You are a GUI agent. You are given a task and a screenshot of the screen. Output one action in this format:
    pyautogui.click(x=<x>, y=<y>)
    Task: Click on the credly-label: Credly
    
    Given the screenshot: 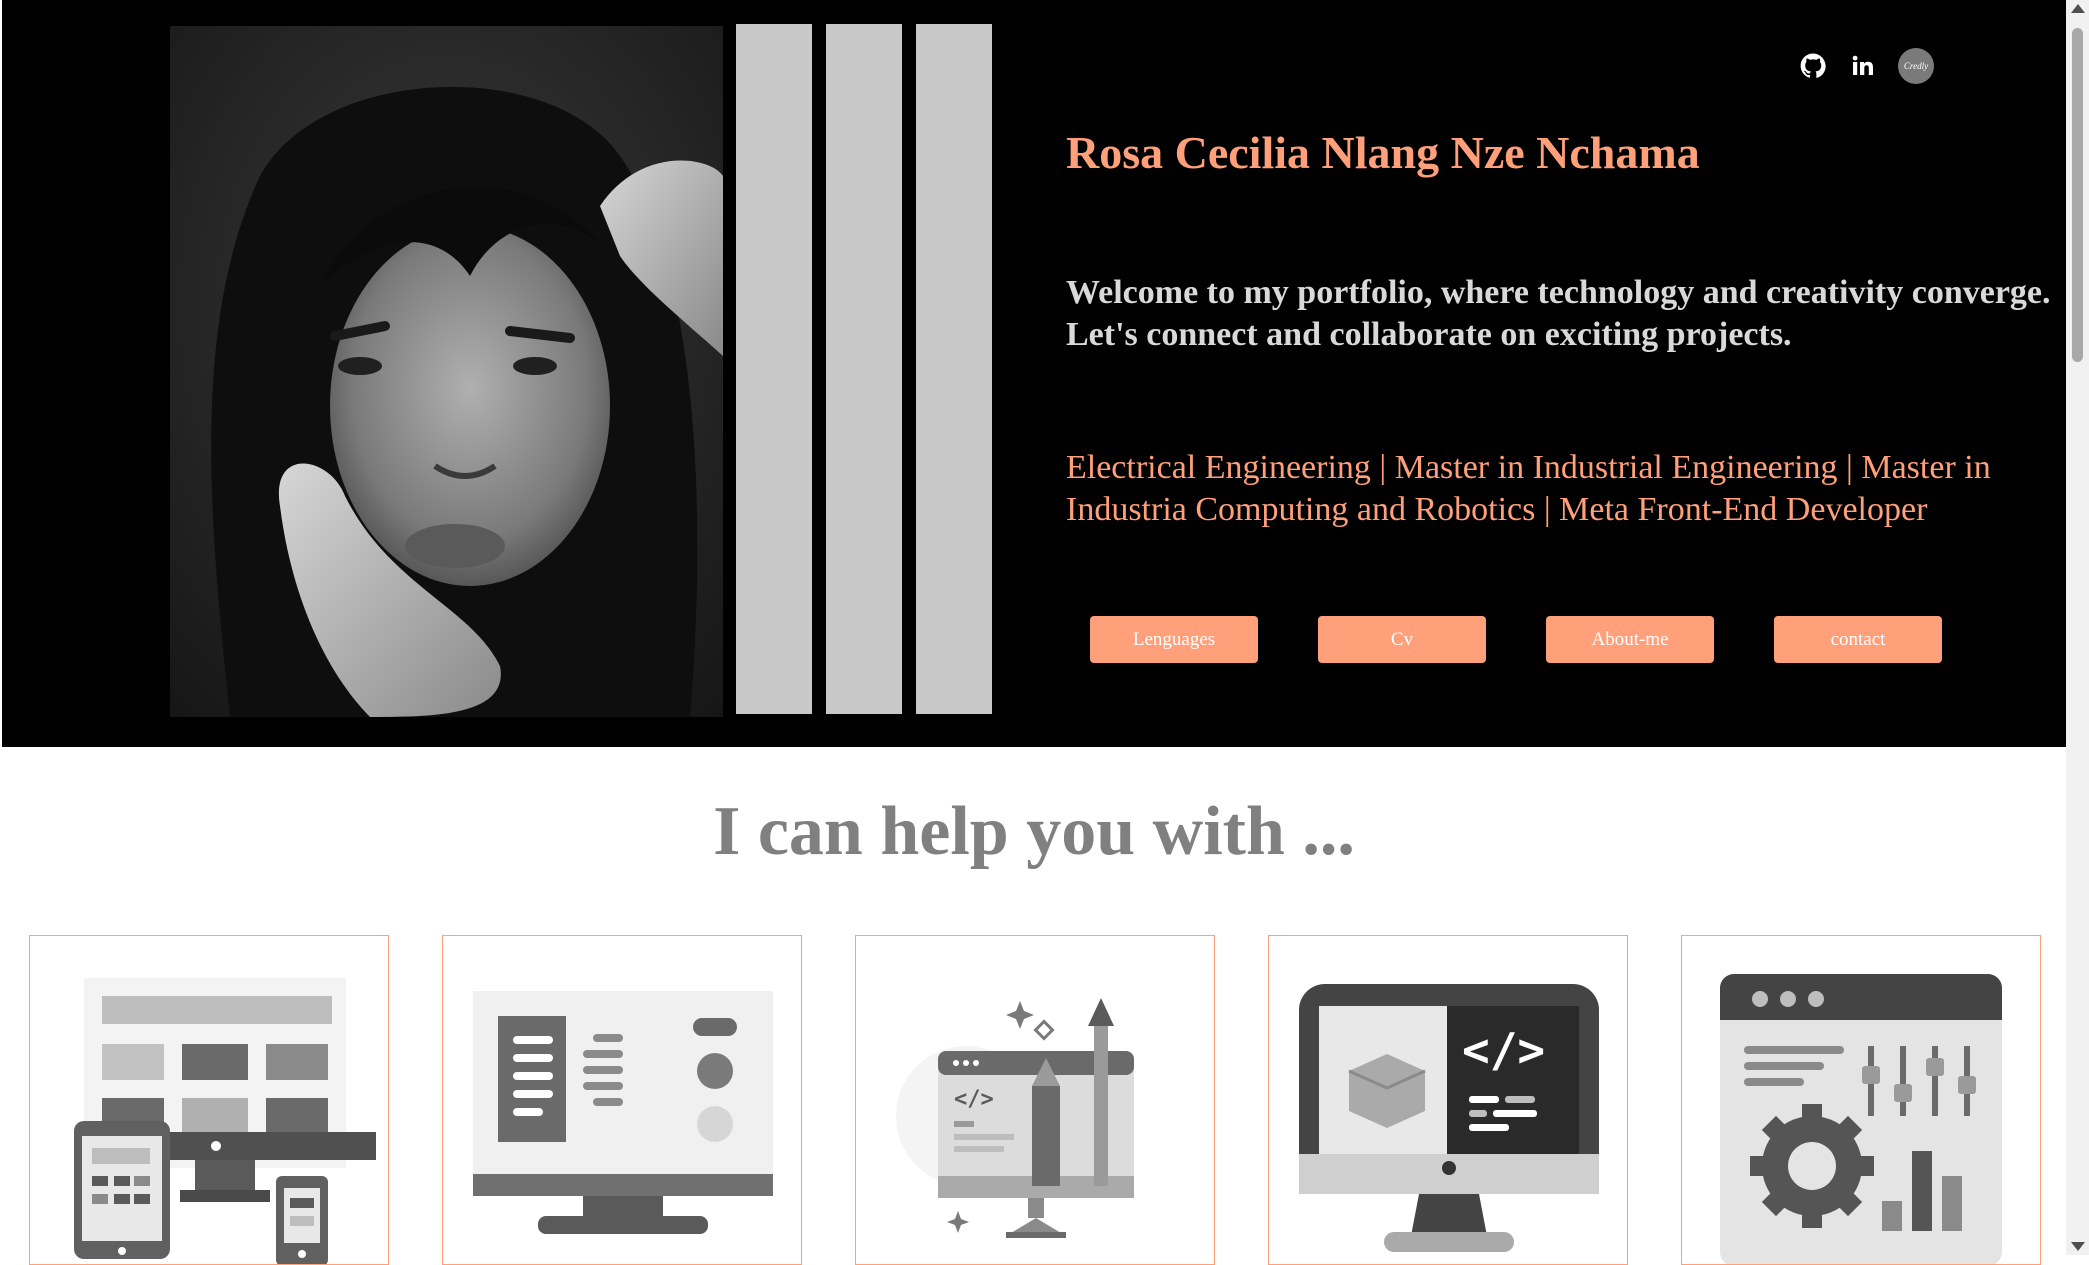 What is the action you would take?
    pyautogui.click(x=1916, y=66)
    